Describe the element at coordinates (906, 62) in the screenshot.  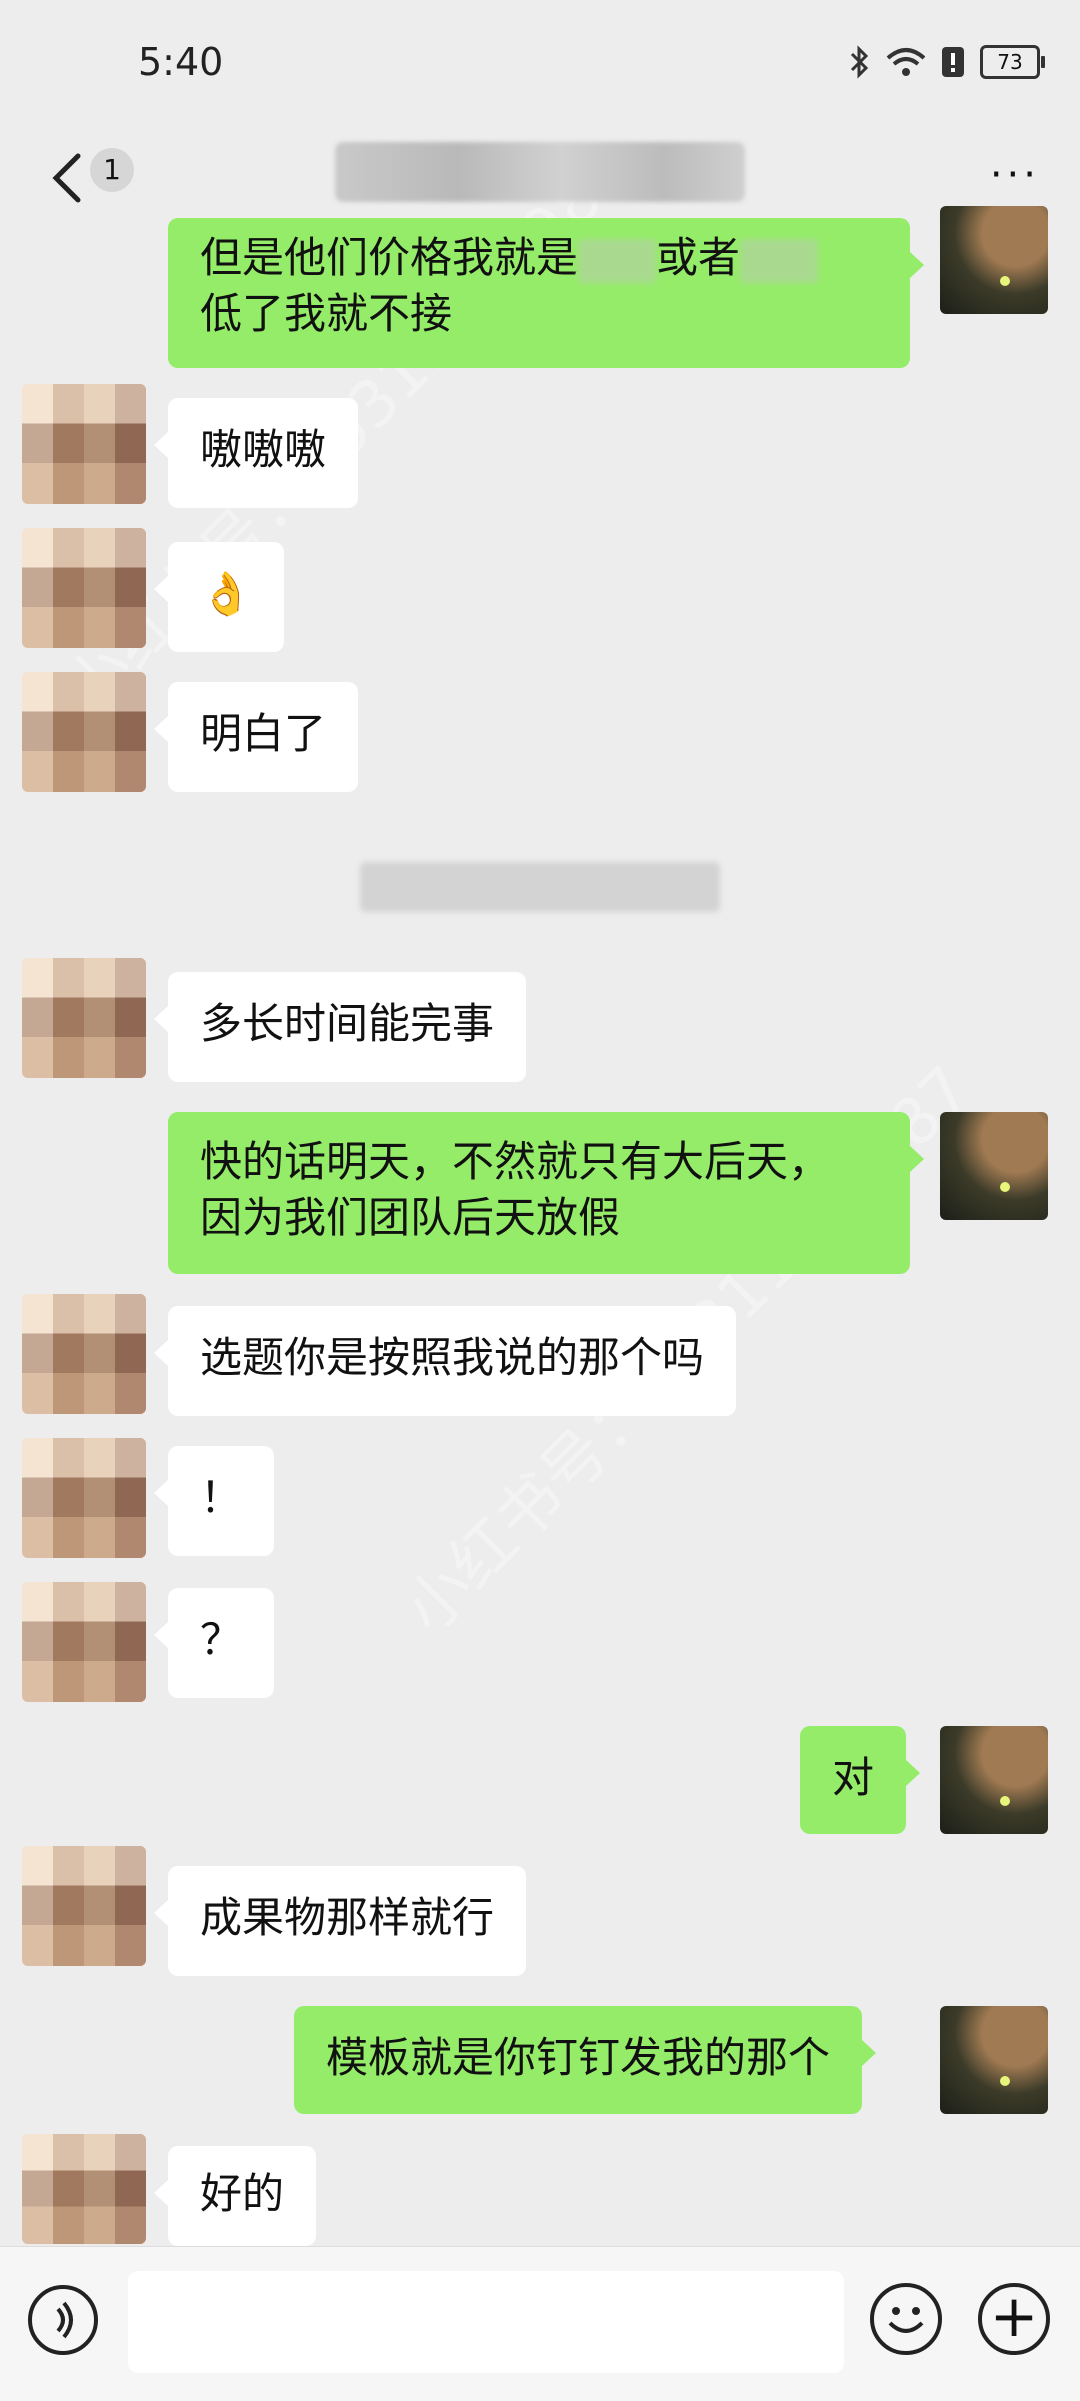
I see `wifi-icon` at that location.